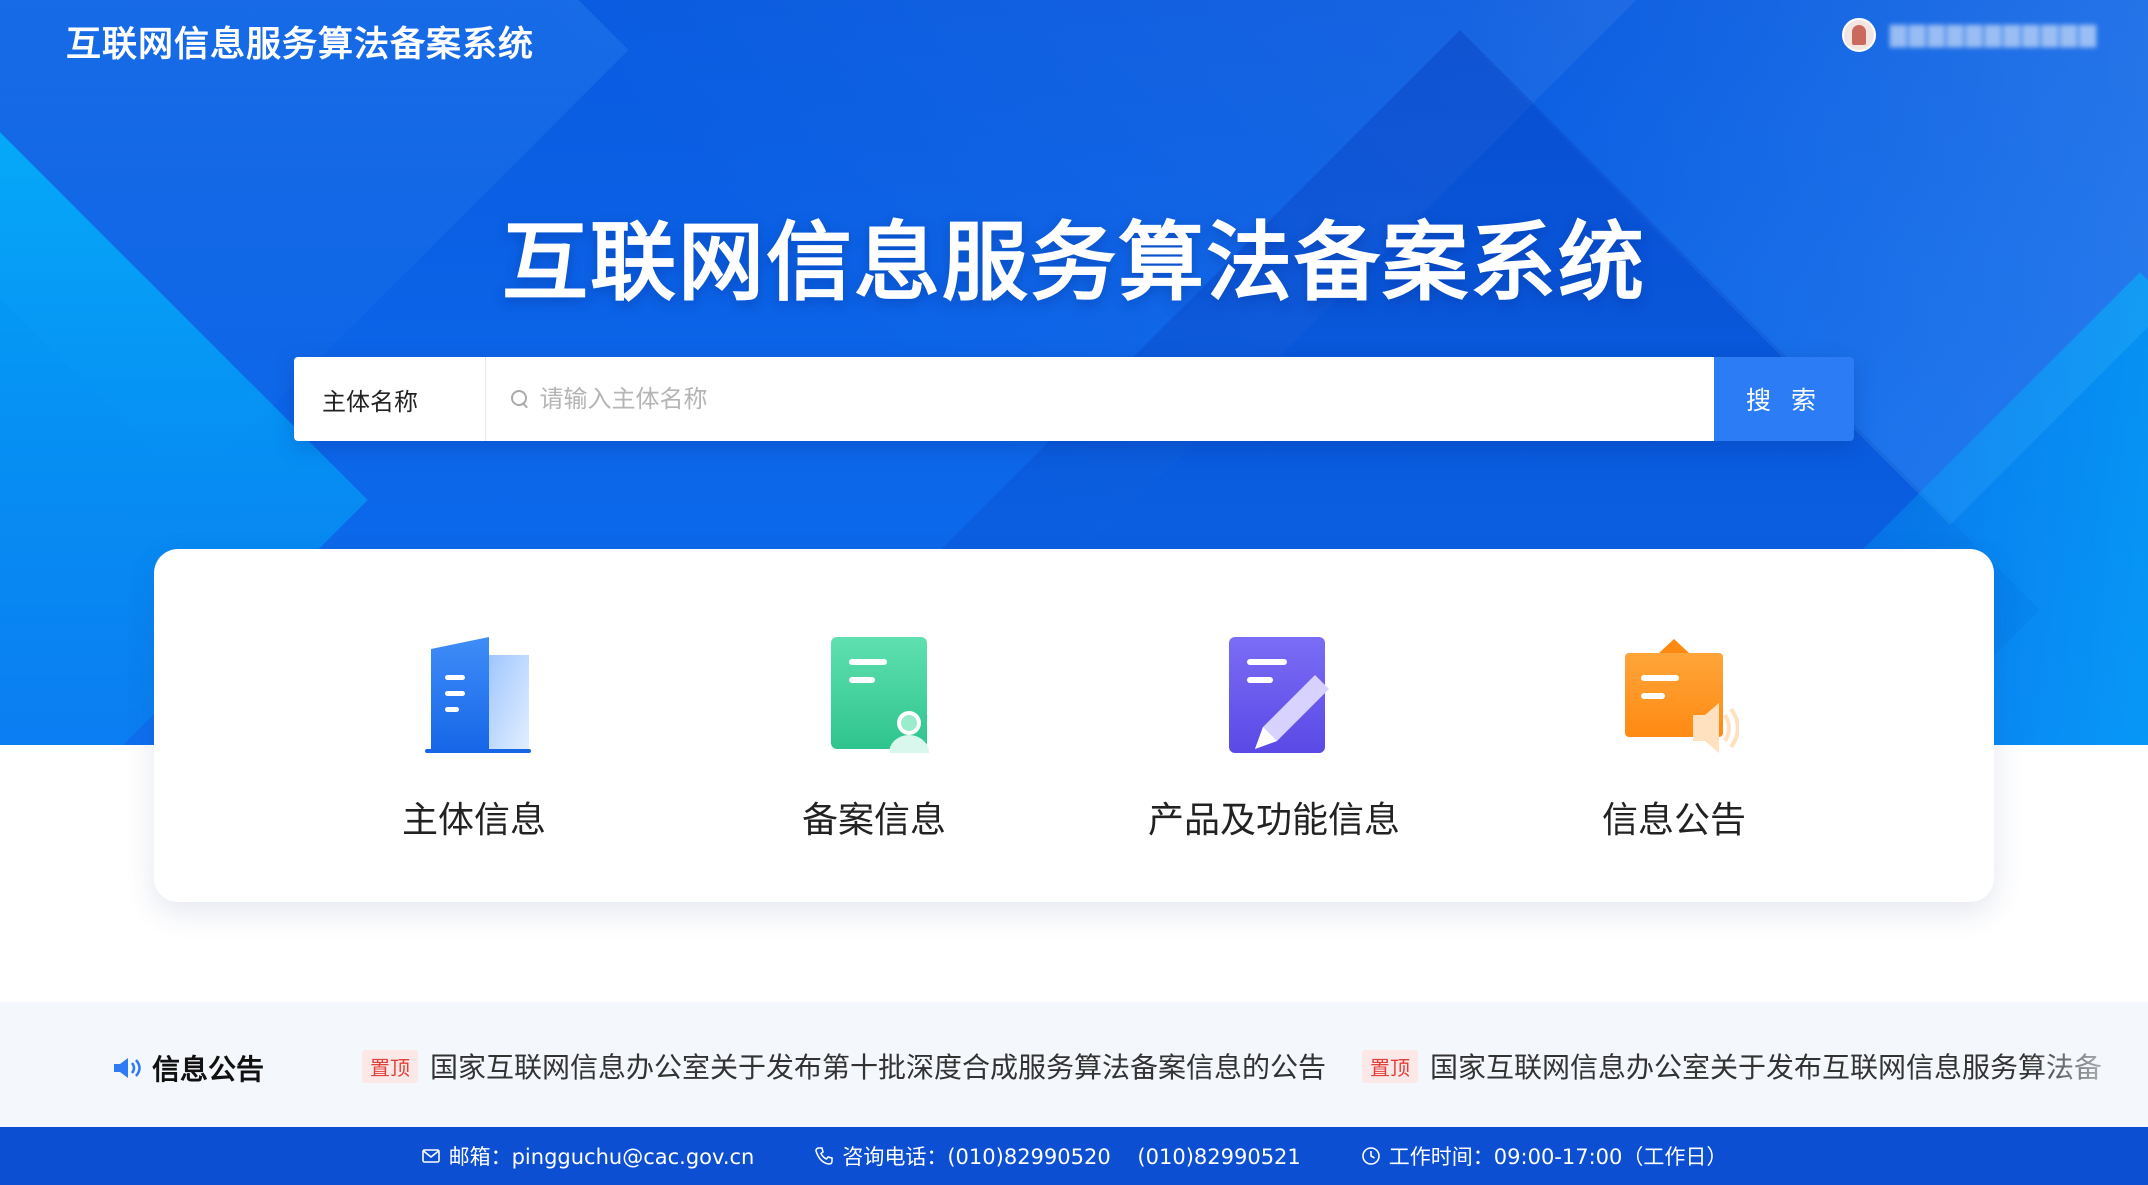  What do you see at coordinates (2088, 1064) in the screenshot?
I see `fade-overlay` at bounding box center [2088, 1064].